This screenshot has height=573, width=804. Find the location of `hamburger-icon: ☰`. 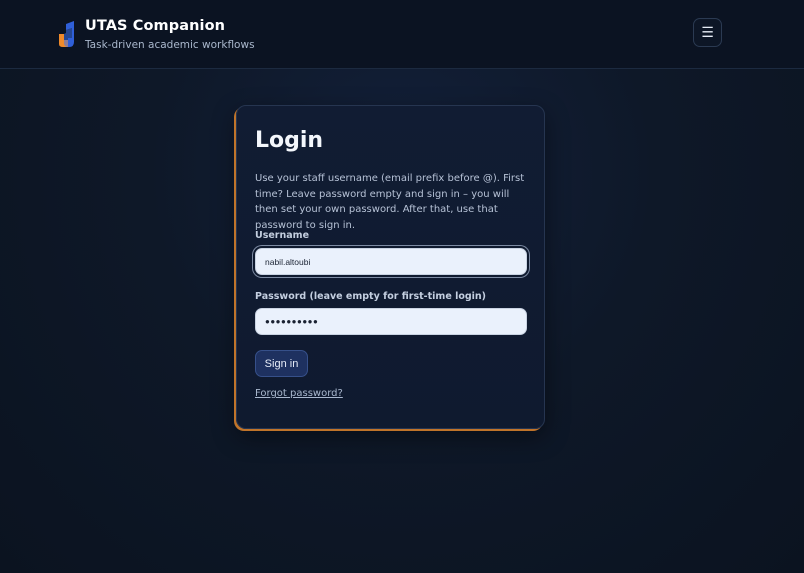

hamburger-icon: ☰ is located at coordinates (707, 32).